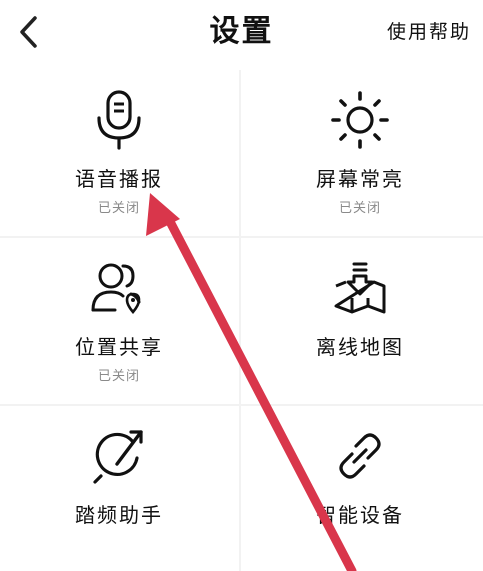 Image resolution: width=483 pixels, height=571 pixels. What do you see at coordinates (360, 120) in the screenshot?
I see `sun-icon` at bounding box center [360, 120].